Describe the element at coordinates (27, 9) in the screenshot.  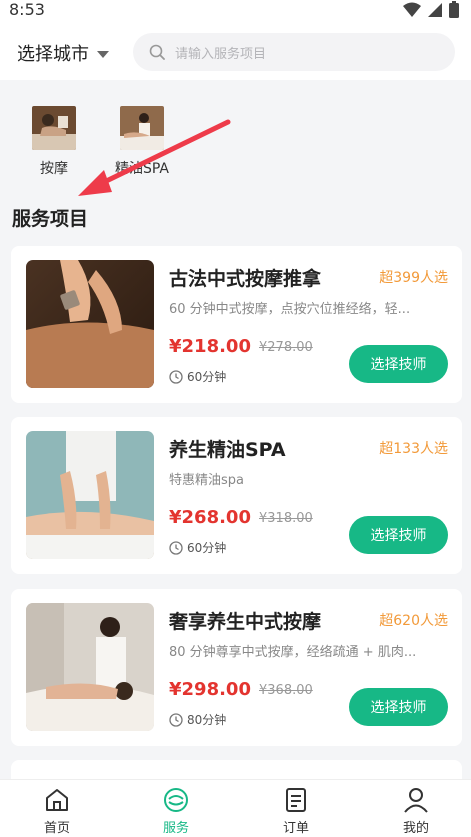
I see `status-time: 8:53` at that location.